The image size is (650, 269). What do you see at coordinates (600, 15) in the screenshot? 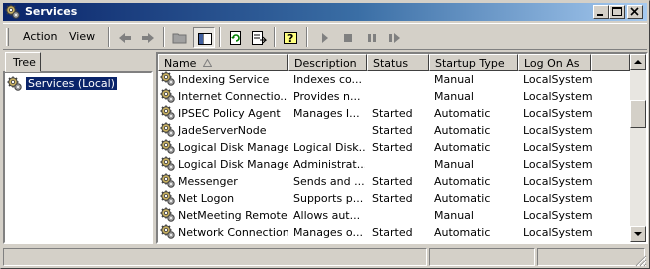
I see `minimize-icon` at bounding box center [600, 15].